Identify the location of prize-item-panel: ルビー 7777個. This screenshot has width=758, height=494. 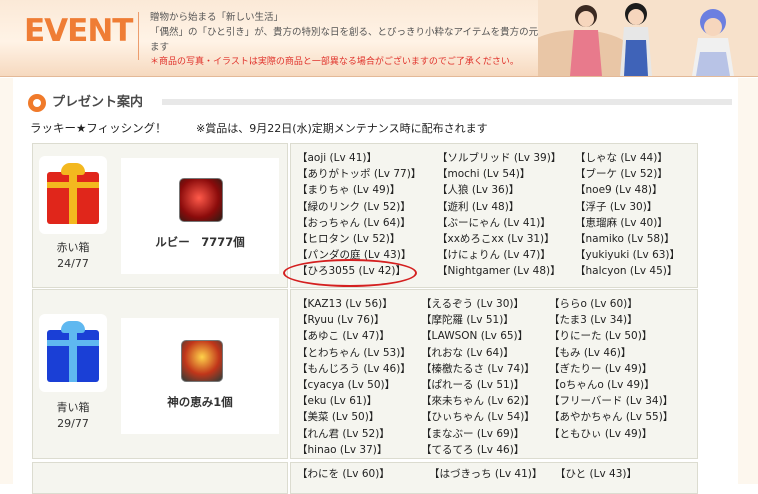
(200, 216).